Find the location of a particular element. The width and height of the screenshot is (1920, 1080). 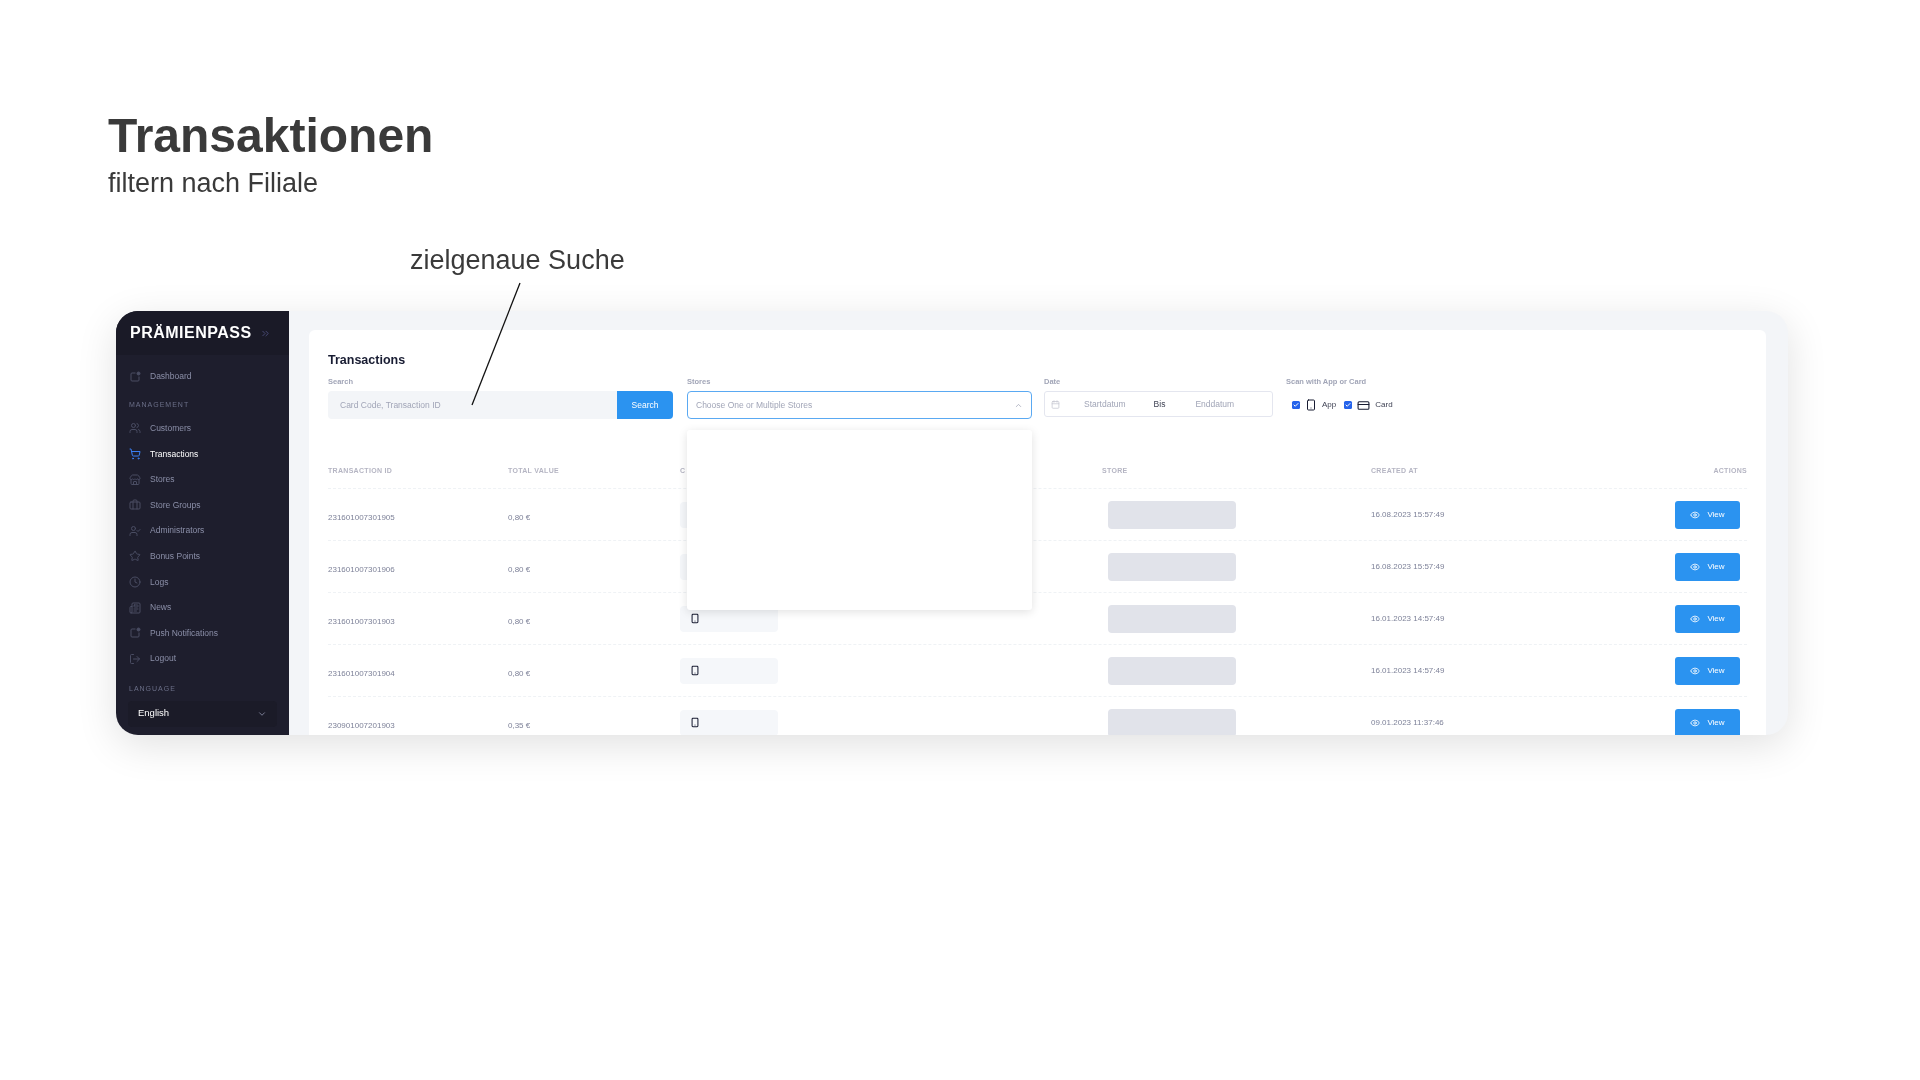

sidebar-item: Customers is located at coordinates (202, 428).